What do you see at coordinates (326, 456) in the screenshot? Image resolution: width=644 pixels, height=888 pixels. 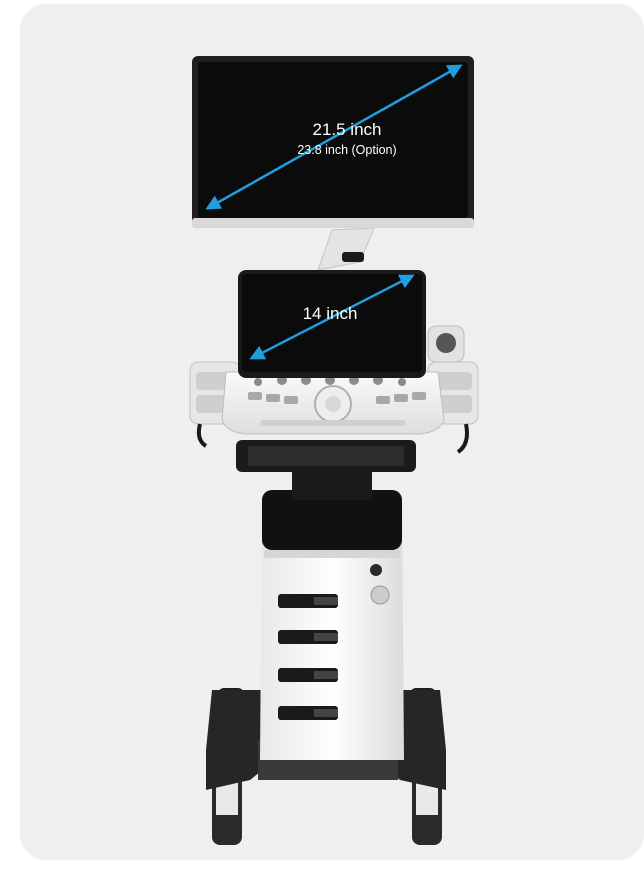 I see `keyboard-tray` at bounding box center [326, 456].